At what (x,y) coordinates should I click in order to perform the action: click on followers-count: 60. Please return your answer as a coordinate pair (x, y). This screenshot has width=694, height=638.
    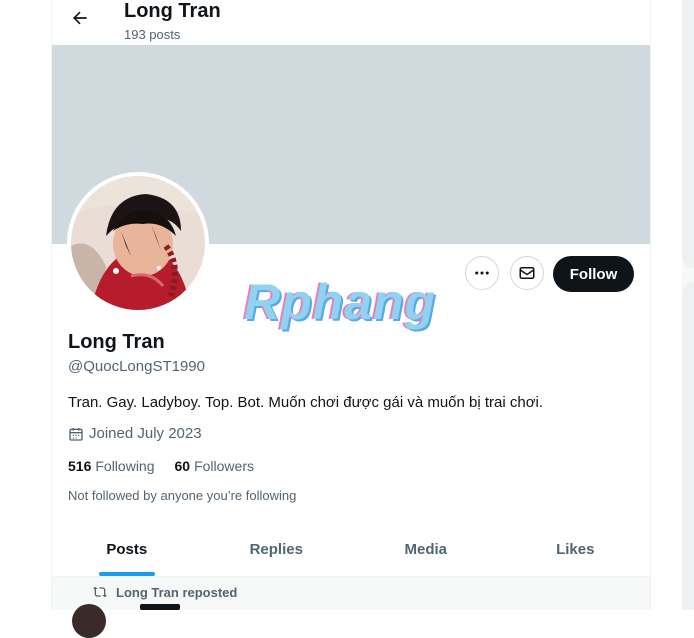
    Looking at the image, I should click on (182, 466).